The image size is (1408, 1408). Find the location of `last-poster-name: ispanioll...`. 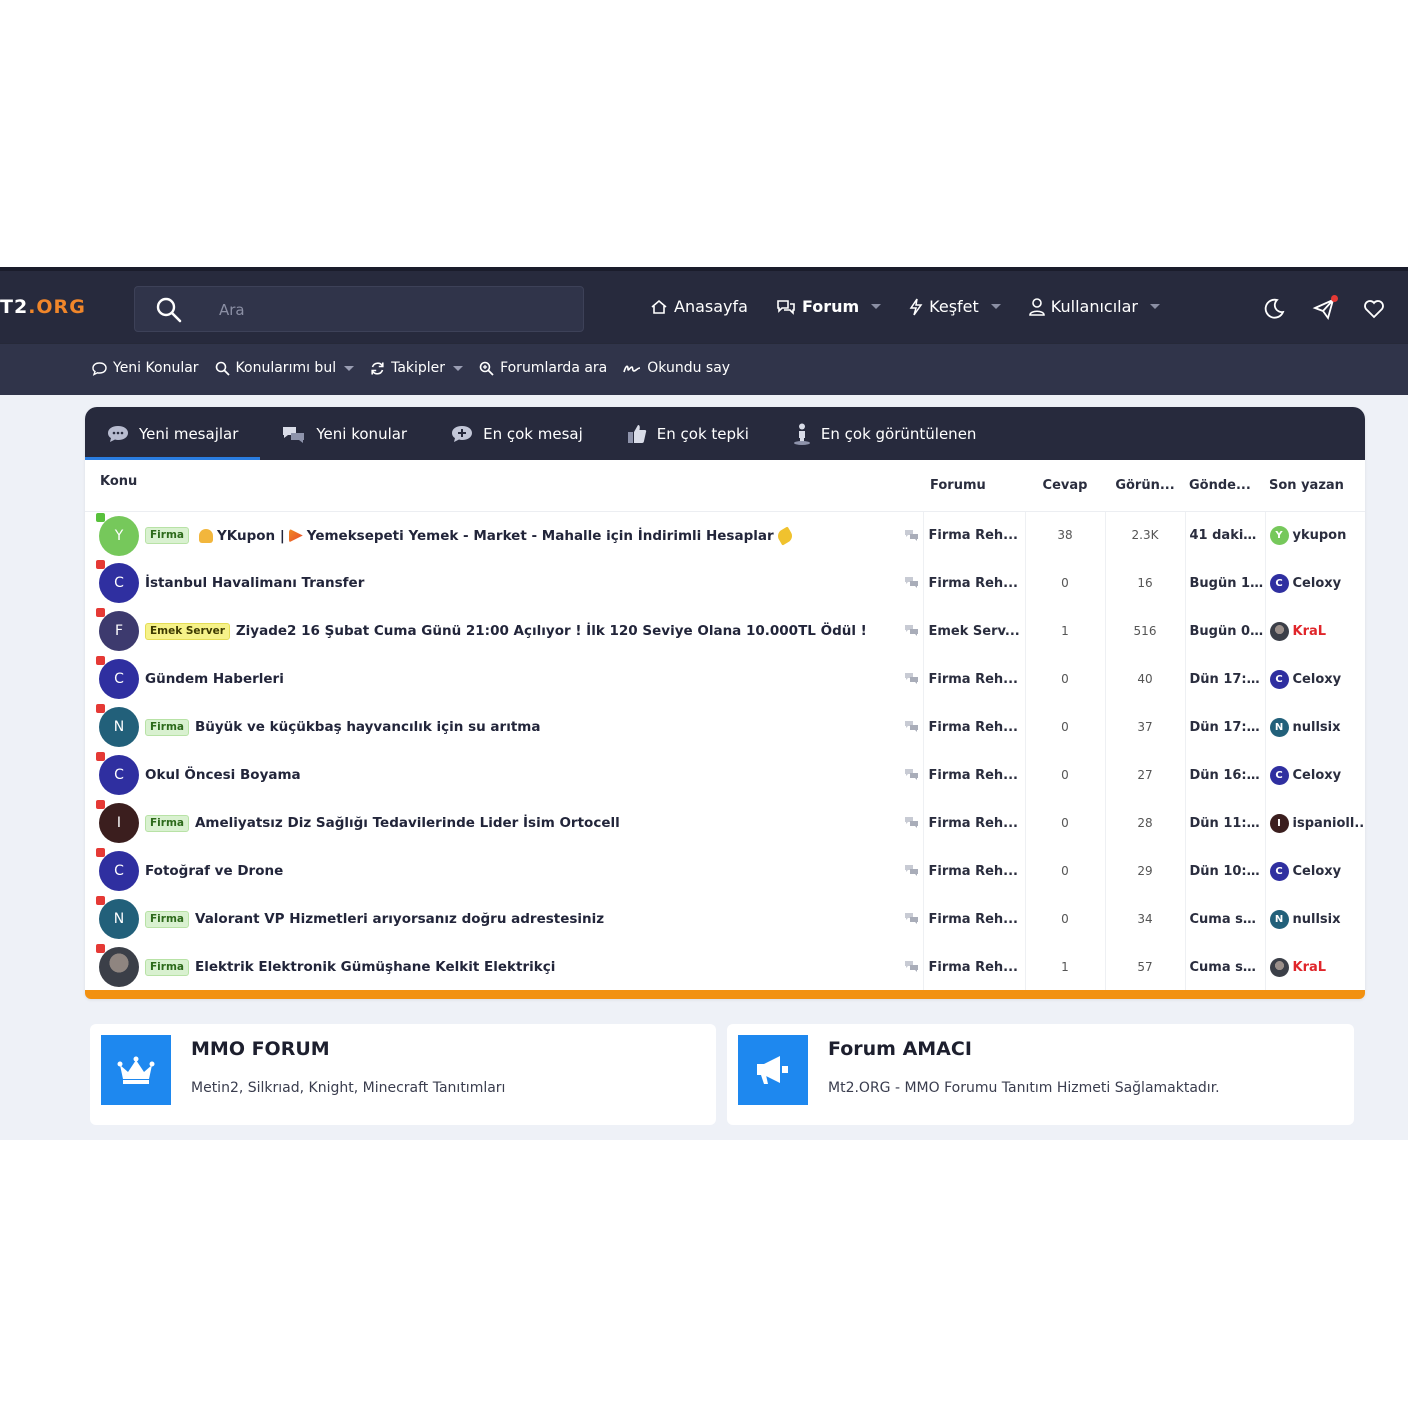

last-poster-name: ispanioll... is located at coordinates (1329, 823).